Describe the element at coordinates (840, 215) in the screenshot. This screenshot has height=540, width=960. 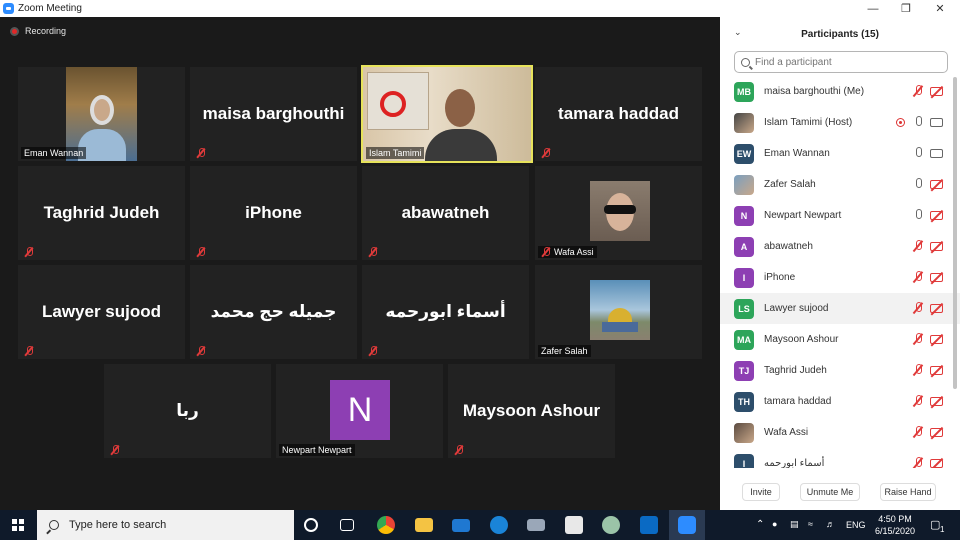
I see `participant-row: N Newpart Newpart` at that location.